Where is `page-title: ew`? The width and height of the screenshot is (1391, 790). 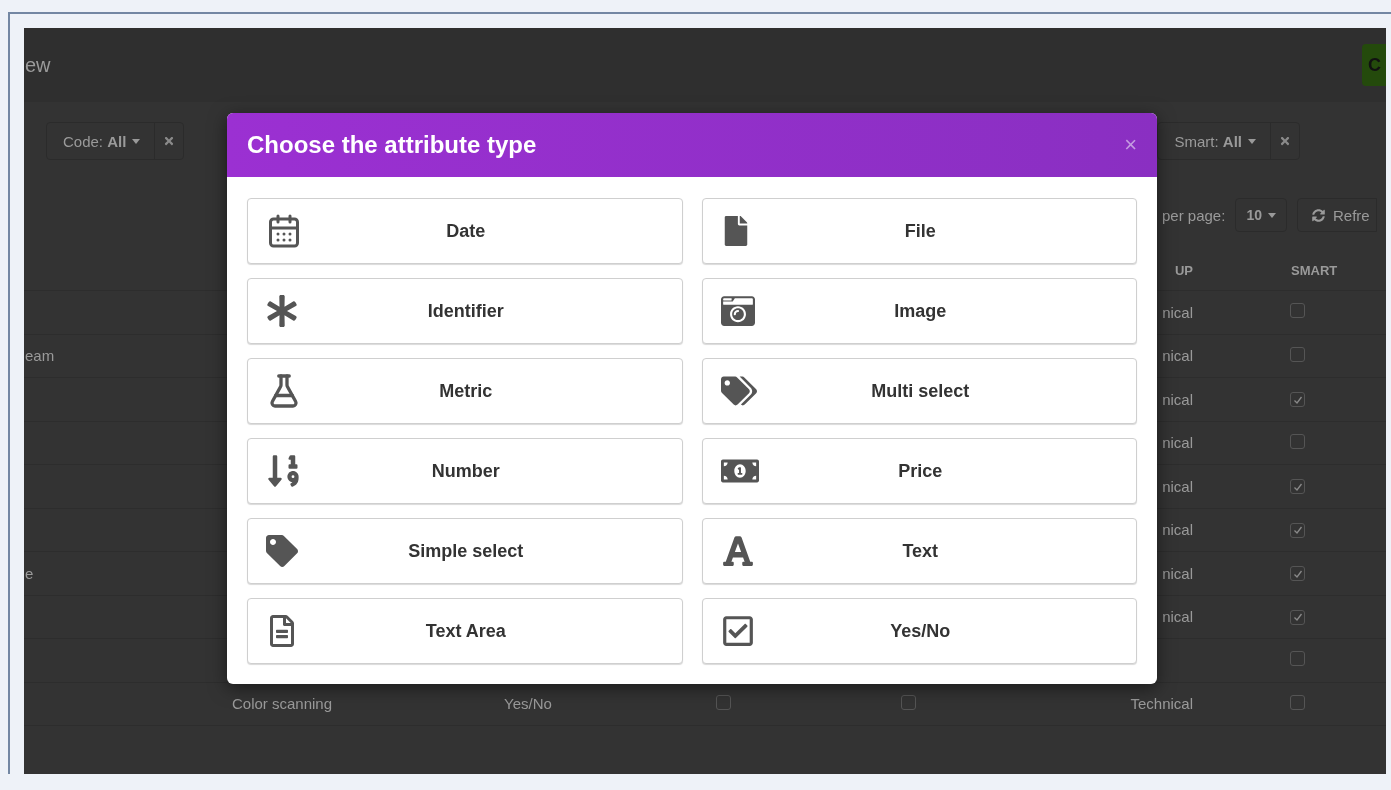 page-title: ew is located at coordinates (38, 65).